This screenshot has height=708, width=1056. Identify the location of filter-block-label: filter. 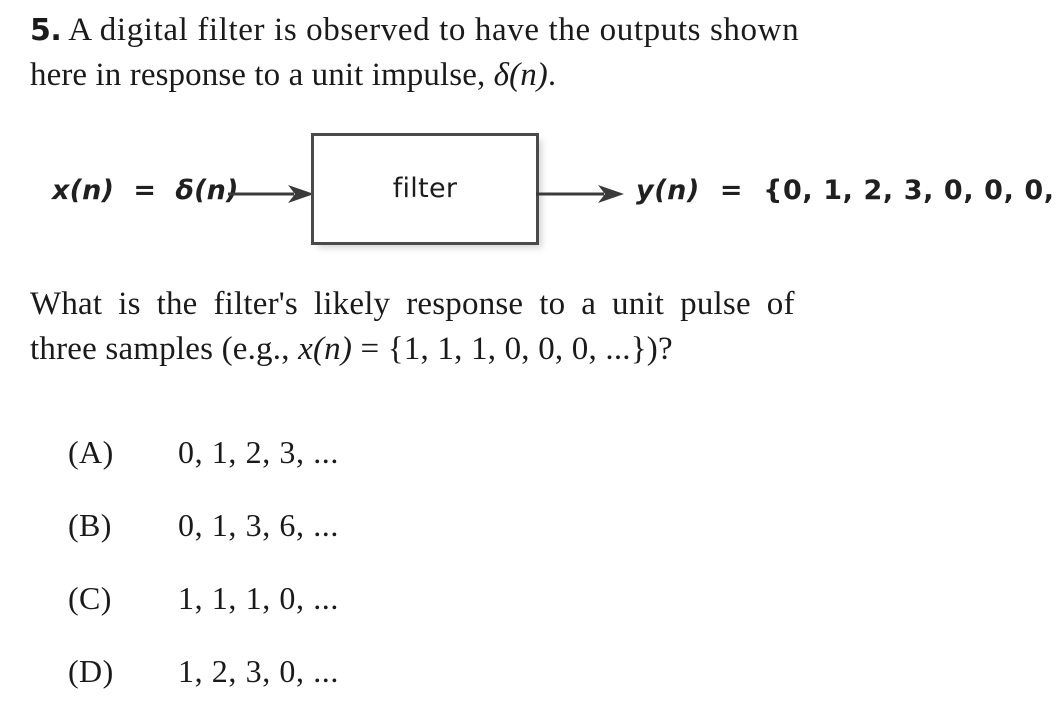
(425, 188).